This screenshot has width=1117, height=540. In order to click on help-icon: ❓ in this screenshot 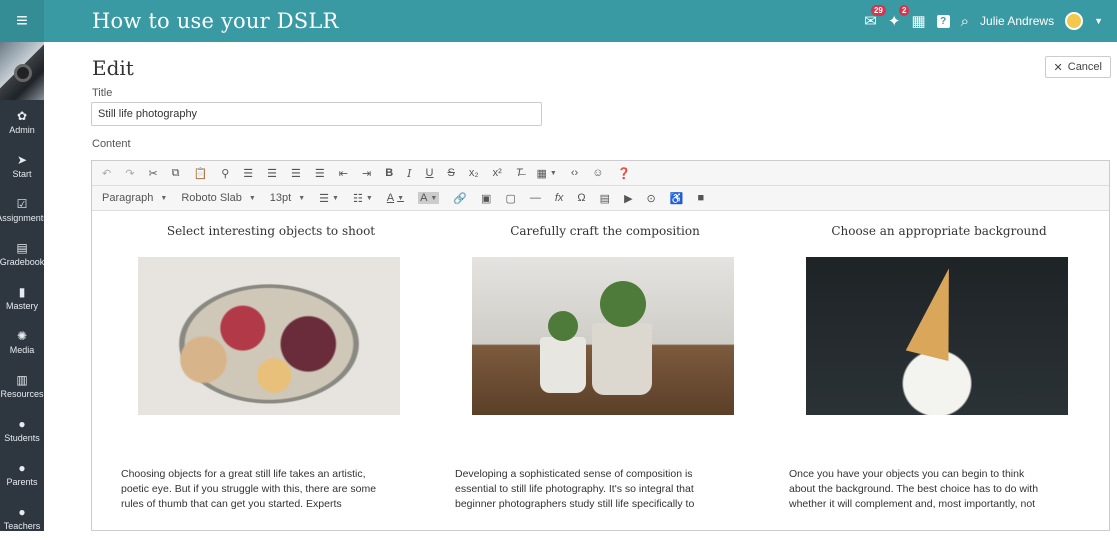, I will do `click(624, 173)`.